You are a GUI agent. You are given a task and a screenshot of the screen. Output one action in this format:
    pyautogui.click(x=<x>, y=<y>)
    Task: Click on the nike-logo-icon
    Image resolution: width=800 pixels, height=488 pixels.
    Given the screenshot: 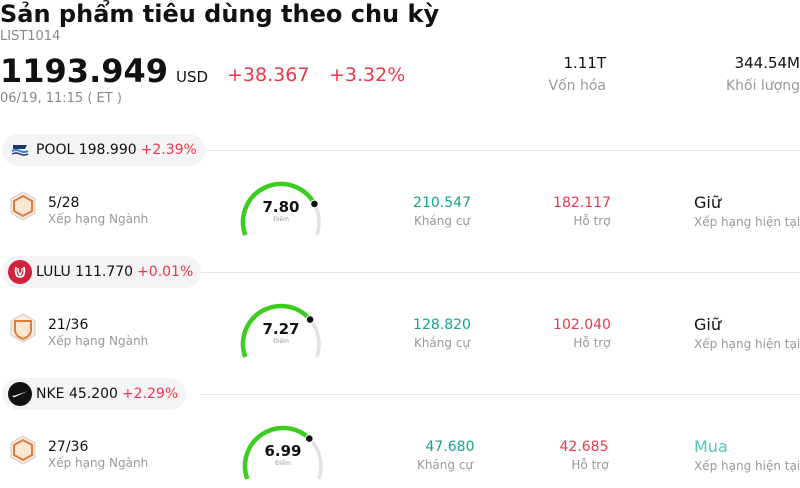 What is the action you would take?
    pyautogui.click(x=20, y=394)
    